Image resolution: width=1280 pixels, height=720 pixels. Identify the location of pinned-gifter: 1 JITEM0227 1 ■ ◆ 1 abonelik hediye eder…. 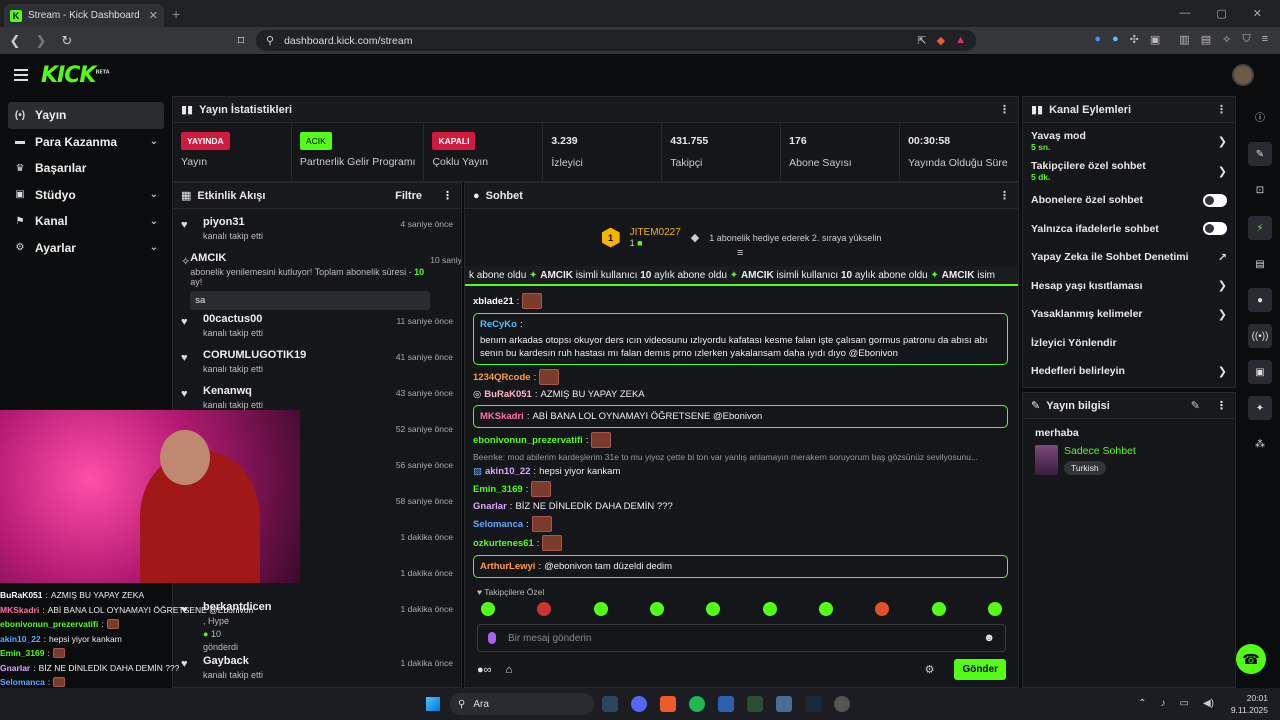
(741, 237).